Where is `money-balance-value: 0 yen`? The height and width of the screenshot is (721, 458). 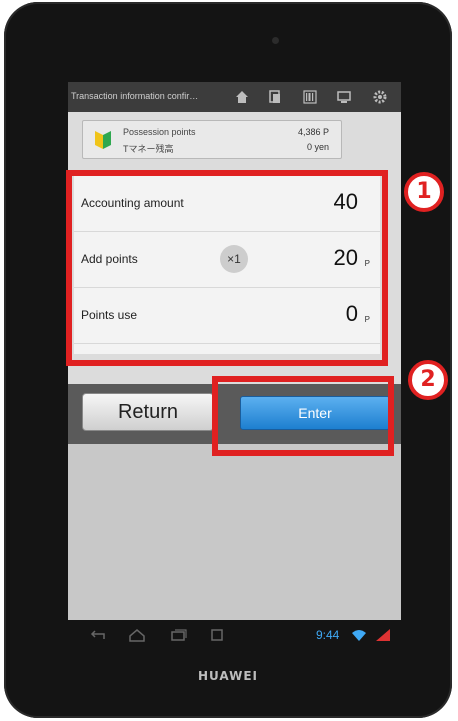 money-balance-value: 0 yen is located at coordinates (317, 147).